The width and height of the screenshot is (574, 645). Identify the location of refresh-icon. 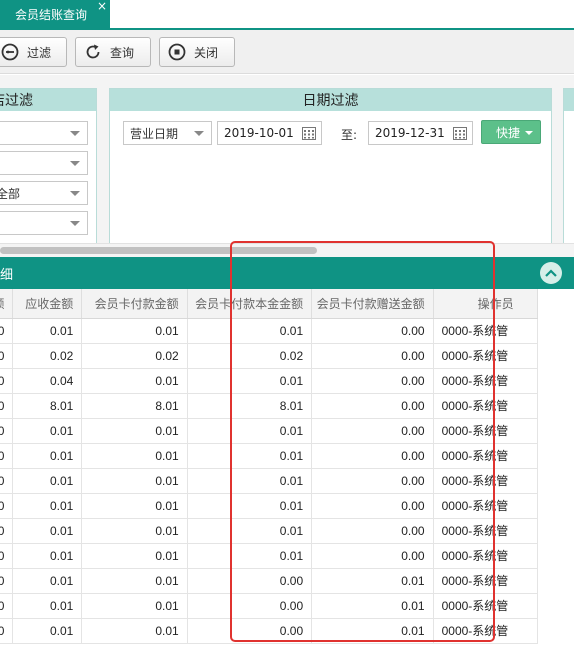
(93, 51).